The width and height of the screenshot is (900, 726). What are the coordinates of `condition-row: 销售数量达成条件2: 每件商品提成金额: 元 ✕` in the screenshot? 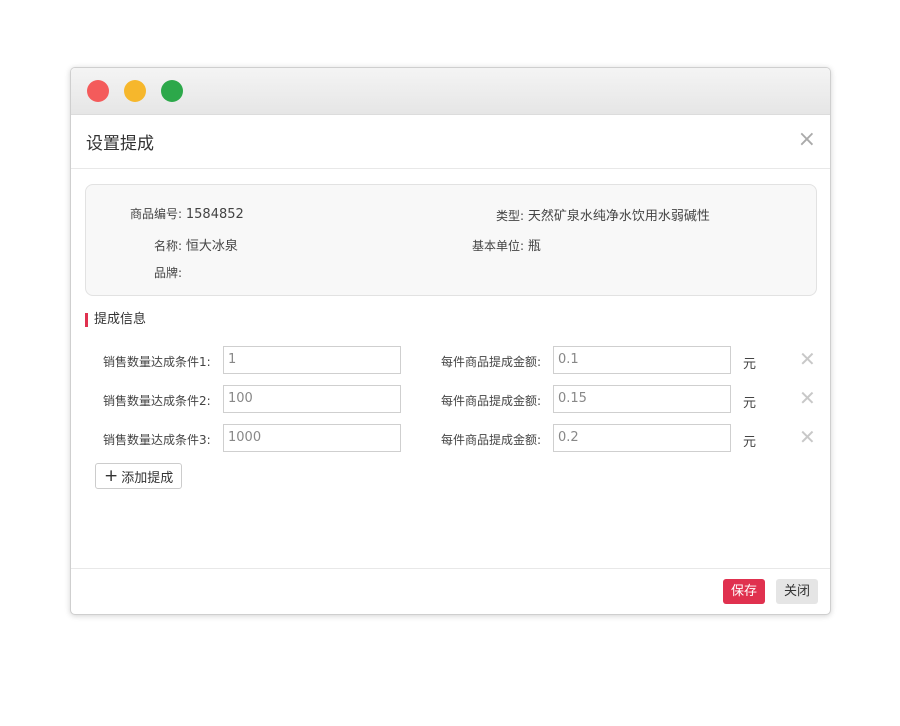 It's located at (450, 400).